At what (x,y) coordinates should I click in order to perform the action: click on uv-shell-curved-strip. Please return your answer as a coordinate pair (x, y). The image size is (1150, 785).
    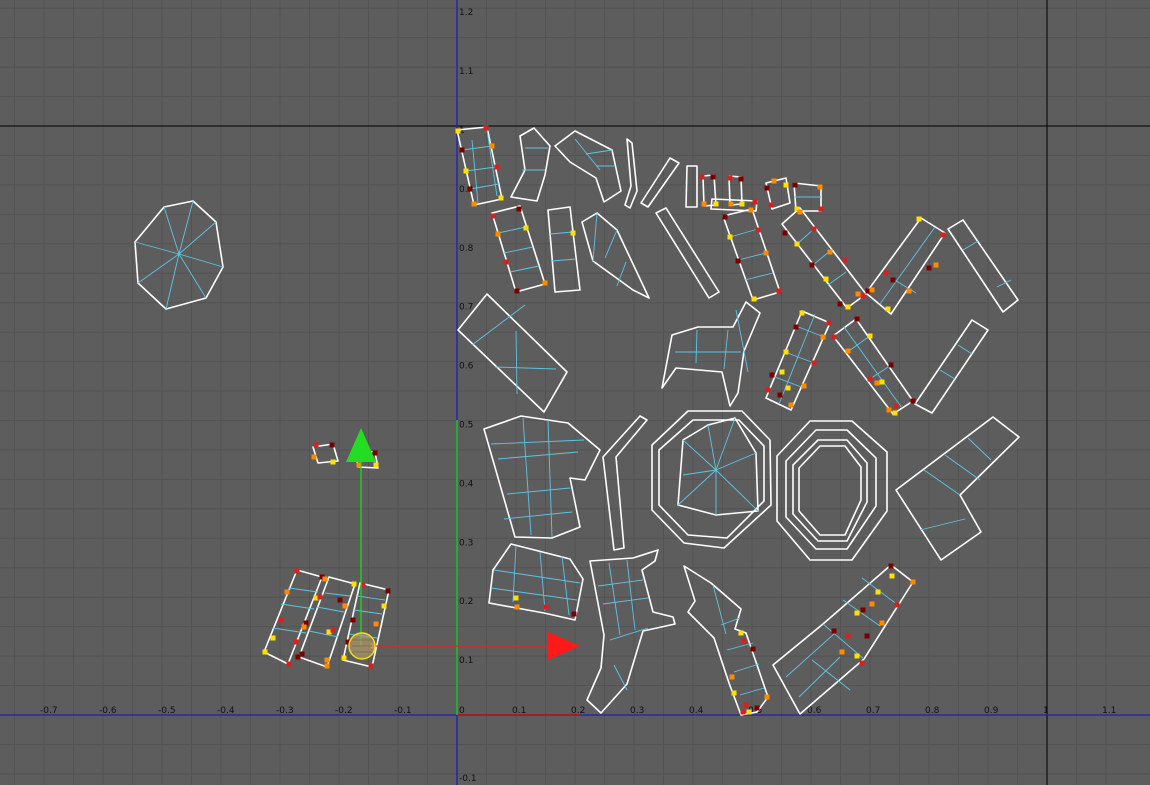
    Looking at the image, I should click on (625, 483).